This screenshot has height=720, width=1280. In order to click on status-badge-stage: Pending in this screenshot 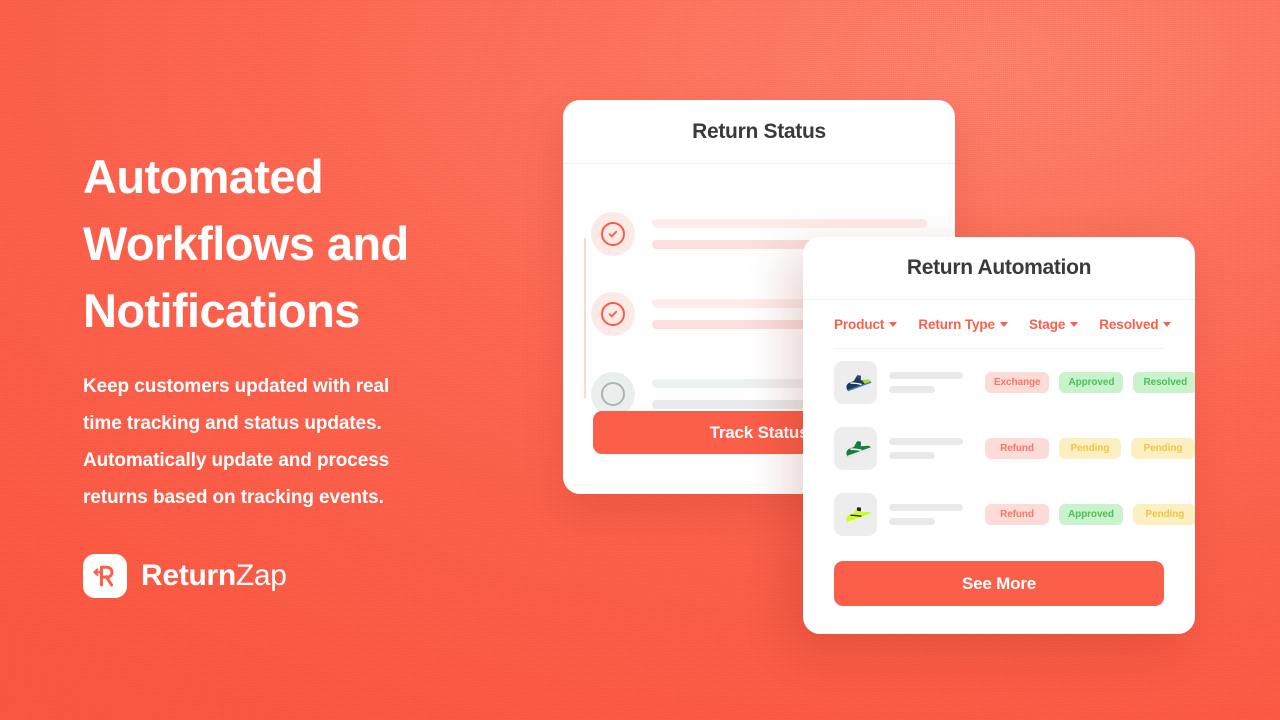, I will do `click(1090, 448)`.